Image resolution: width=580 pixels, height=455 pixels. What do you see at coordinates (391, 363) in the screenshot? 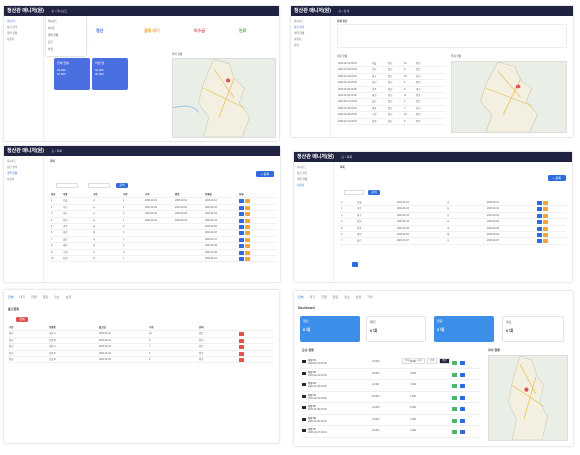
I see `list-item: 차량 01 2023.01.01 09:00 12,000 8,000` at bounding box center [391, 363].